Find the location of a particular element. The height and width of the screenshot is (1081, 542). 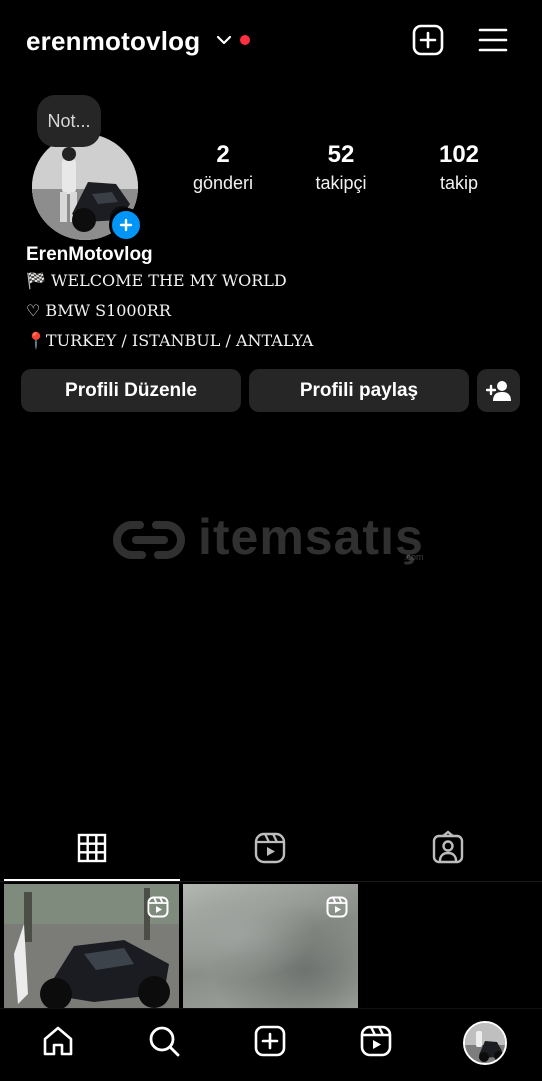

create-icon is located at coordinates (270, 1041).